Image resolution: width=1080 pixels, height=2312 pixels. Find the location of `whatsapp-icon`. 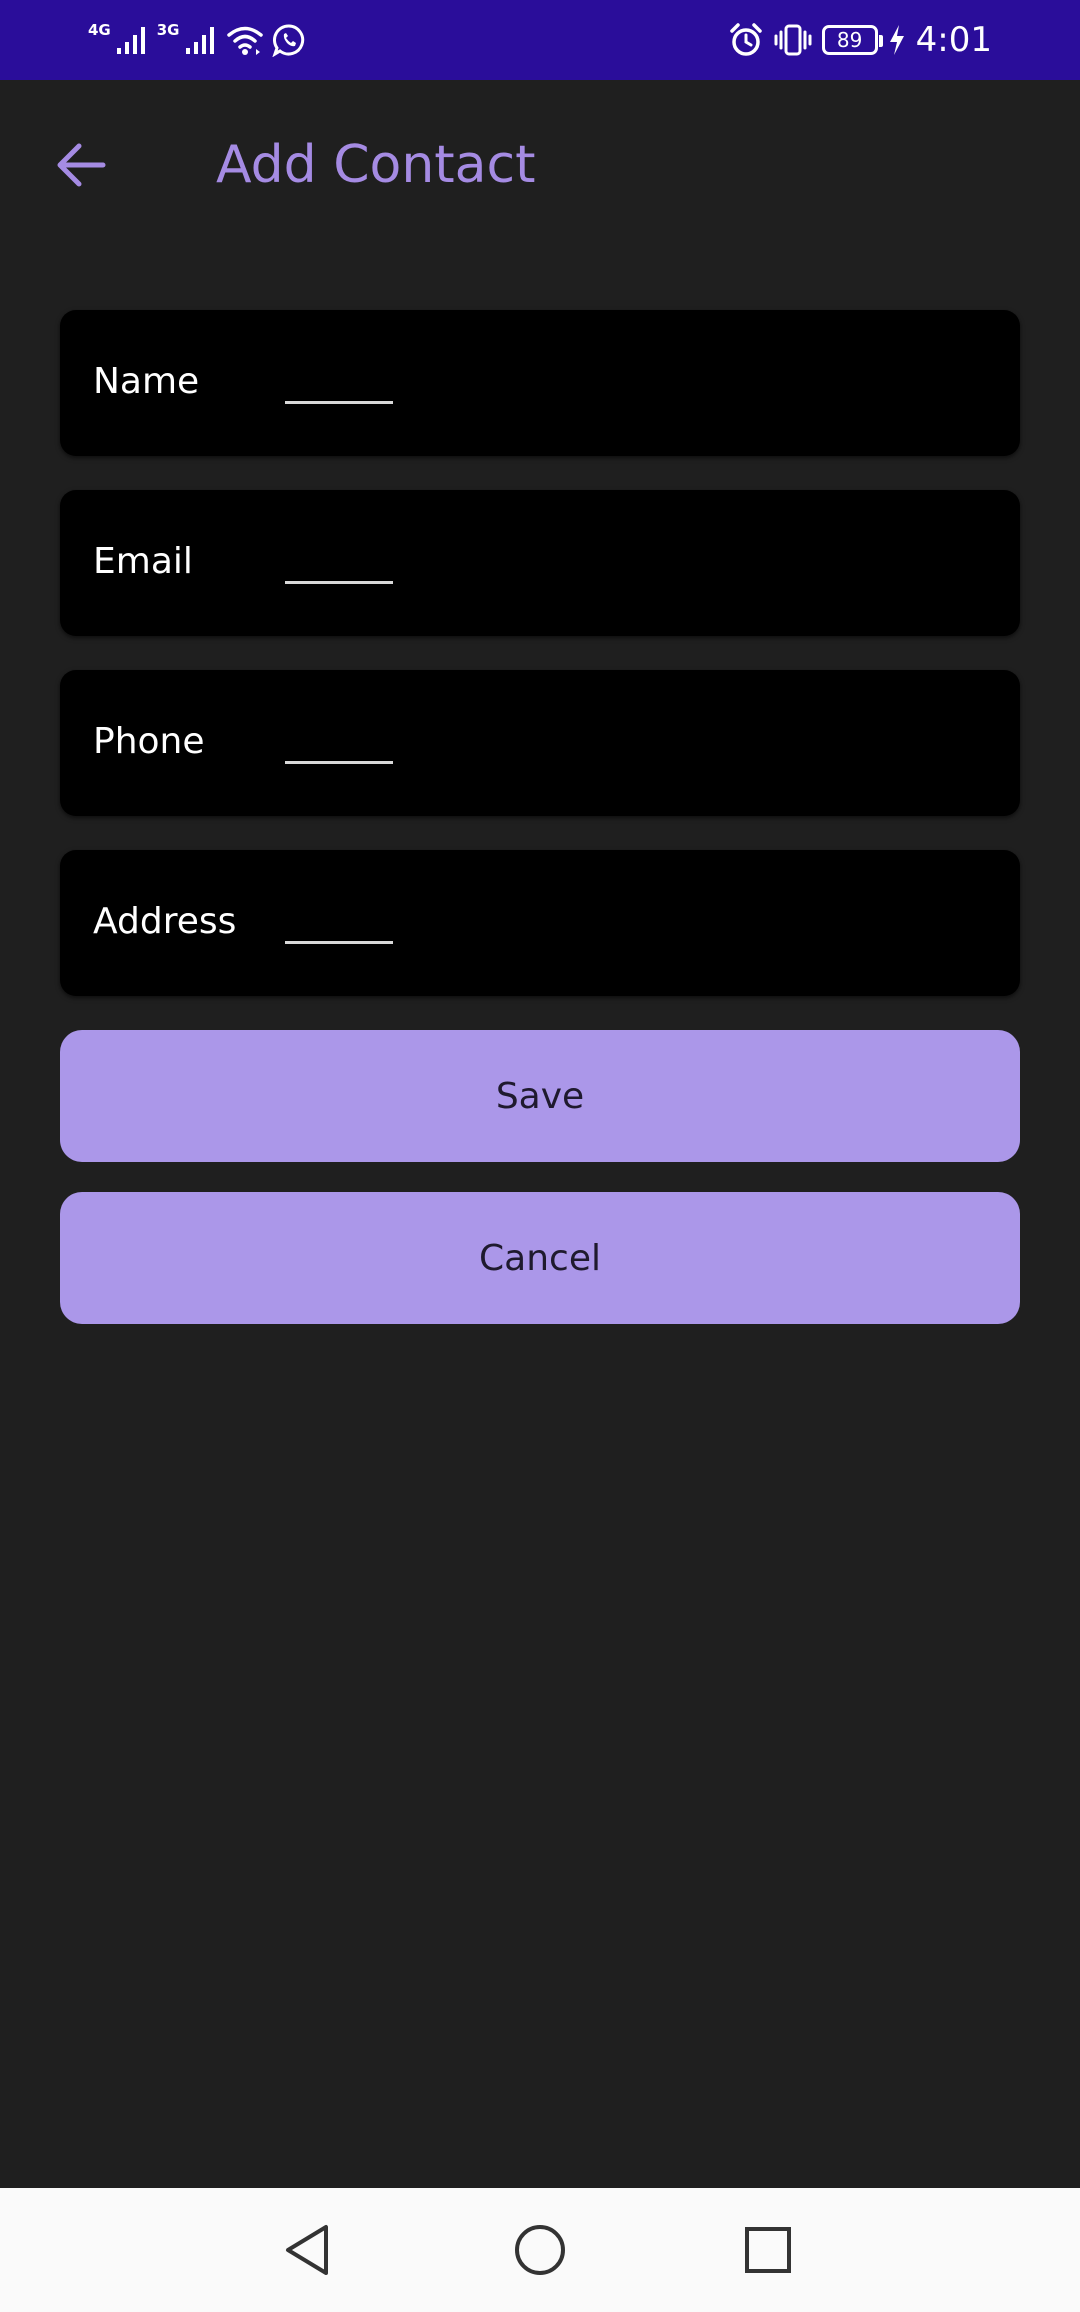

whatsapp-icon is located at coordinates (287, 40).